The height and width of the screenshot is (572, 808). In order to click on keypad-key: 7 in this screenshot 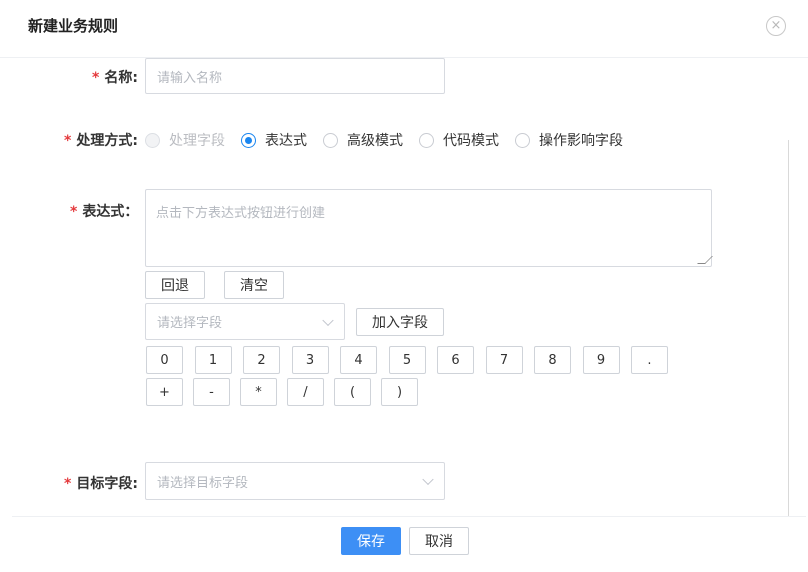, I will do `click(504, 360)`.